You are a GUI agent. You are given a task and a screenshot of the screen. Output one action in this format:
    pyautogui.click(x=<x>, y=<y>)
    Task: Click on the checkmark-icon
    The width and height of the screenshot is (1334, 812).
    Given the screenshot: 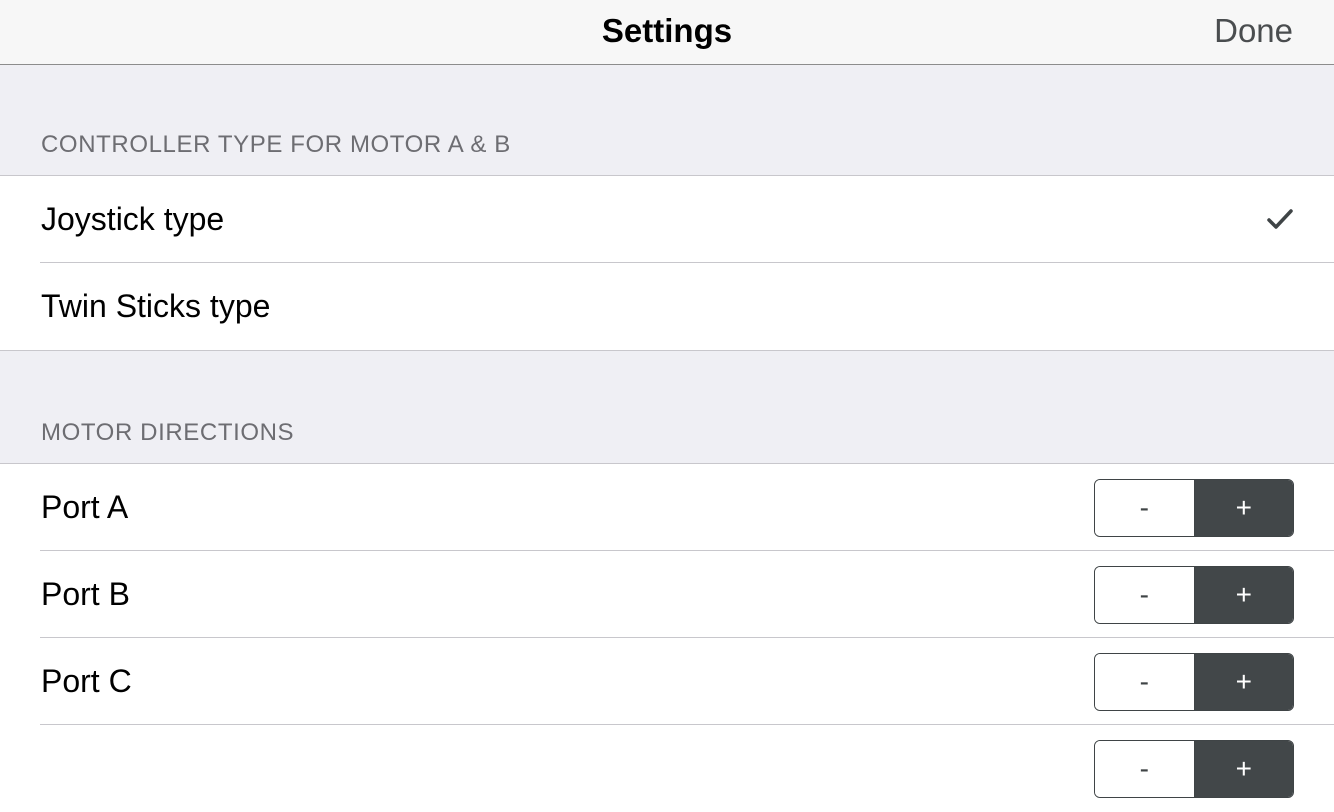 What is the action you would take?
    pyautogui.click(x=1280, y=219)
    